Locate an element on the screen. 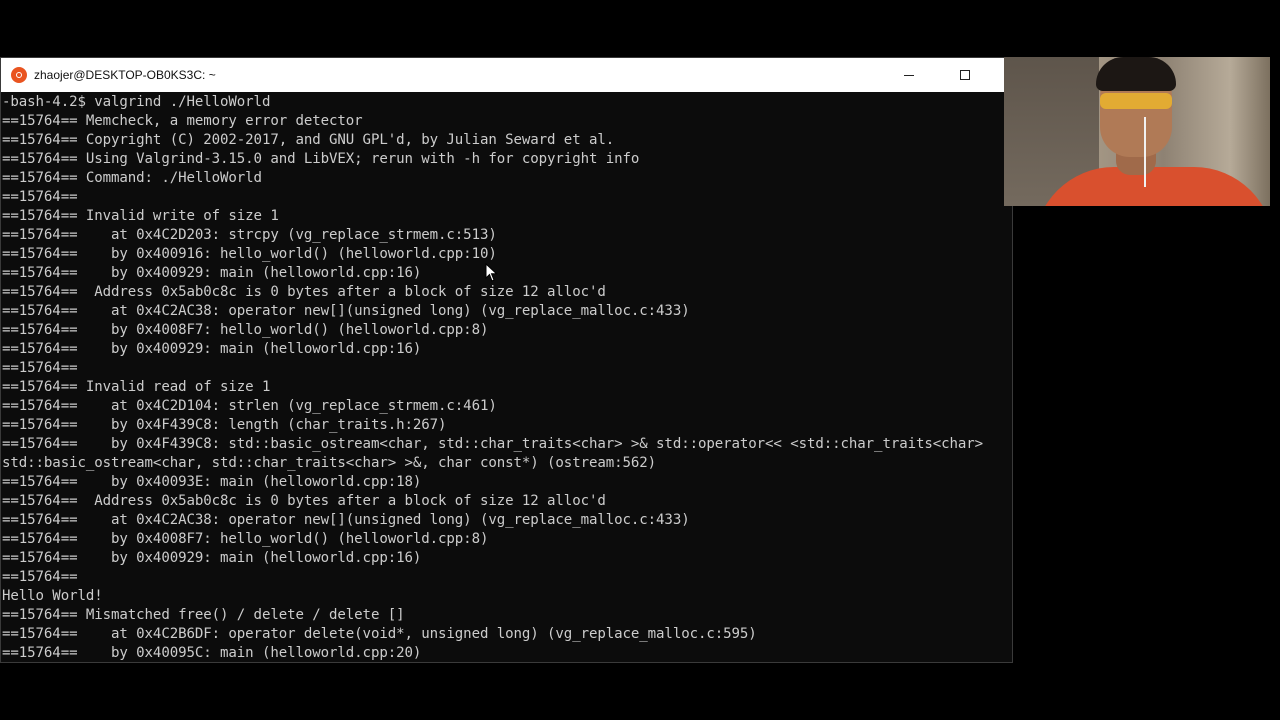 Image resolution: width=1280 pixels, height=720 pixels. webcam-overlay is located at coordinates (1137, 131).